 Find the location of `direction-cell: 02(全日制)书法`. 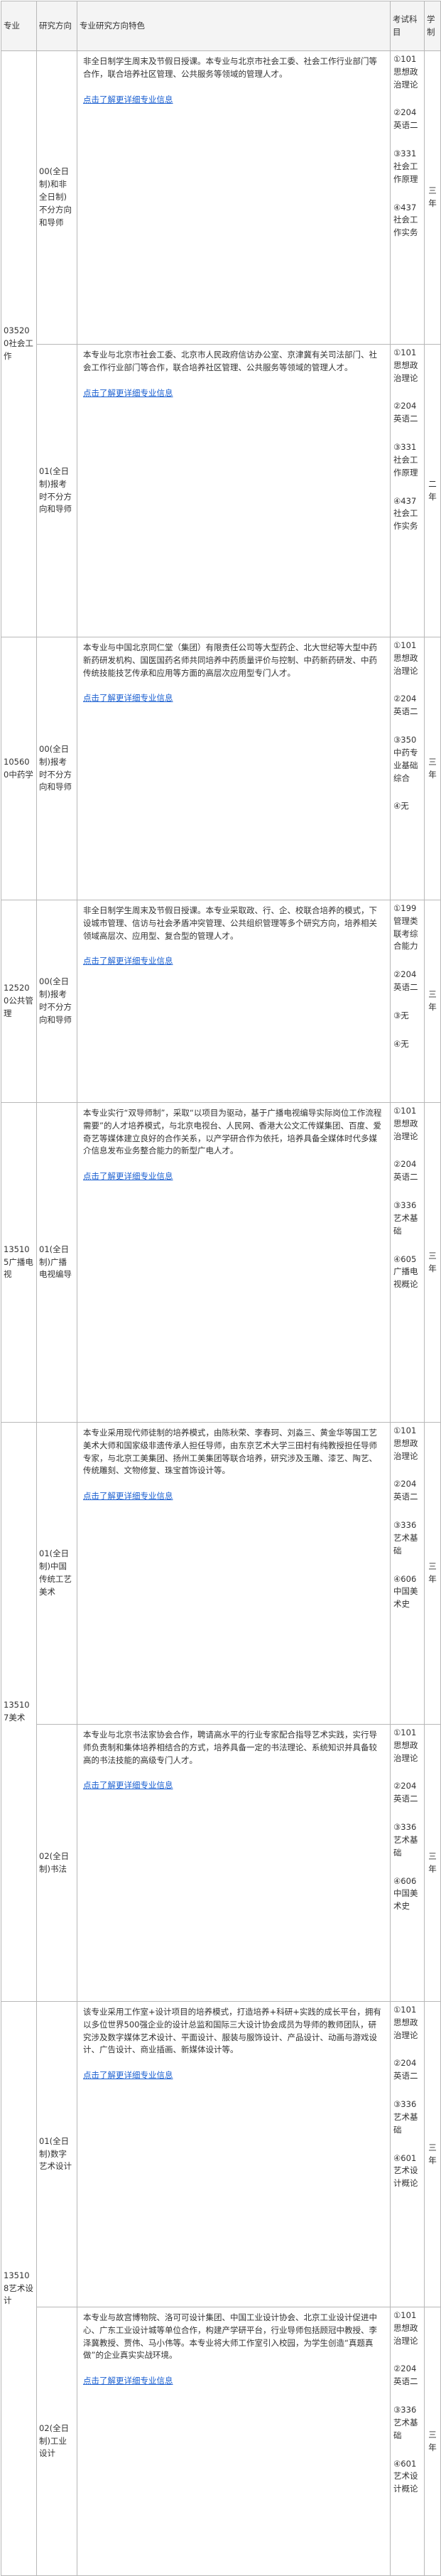

direction-cell: 02(全日制)书法 is located at coordinates (57, 1863).